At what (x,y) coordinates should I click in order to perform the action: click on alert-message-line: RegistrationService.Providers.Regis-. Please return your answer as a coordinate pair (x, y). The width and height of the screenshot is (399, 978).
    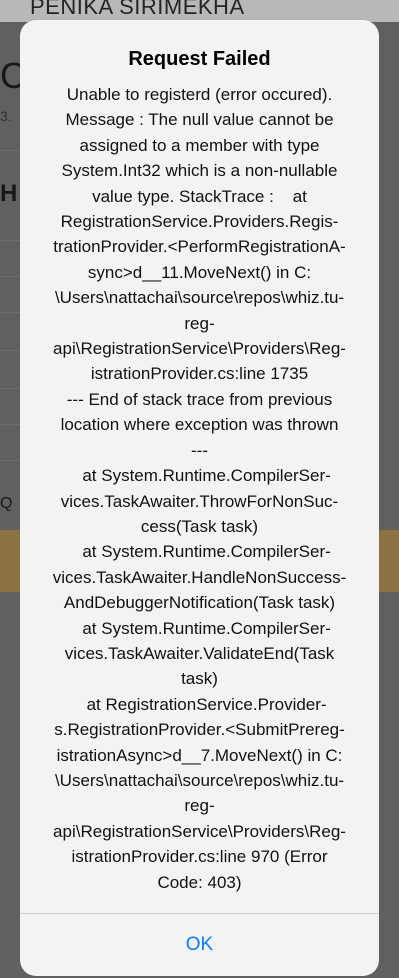
    Looking at the image, I should click on (199, 222).